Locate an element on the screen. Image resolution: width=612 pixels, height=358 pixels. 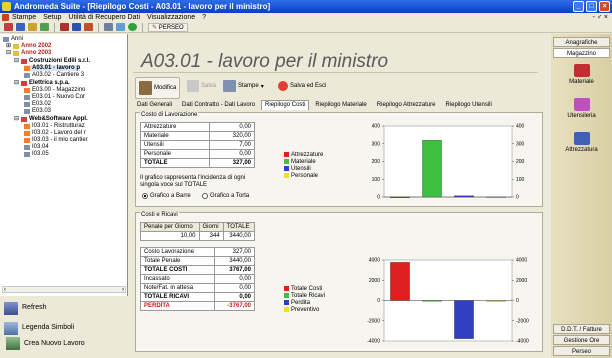
menu-utilita: Utilità di Recupero Dati is located at coordinates (104, 17).